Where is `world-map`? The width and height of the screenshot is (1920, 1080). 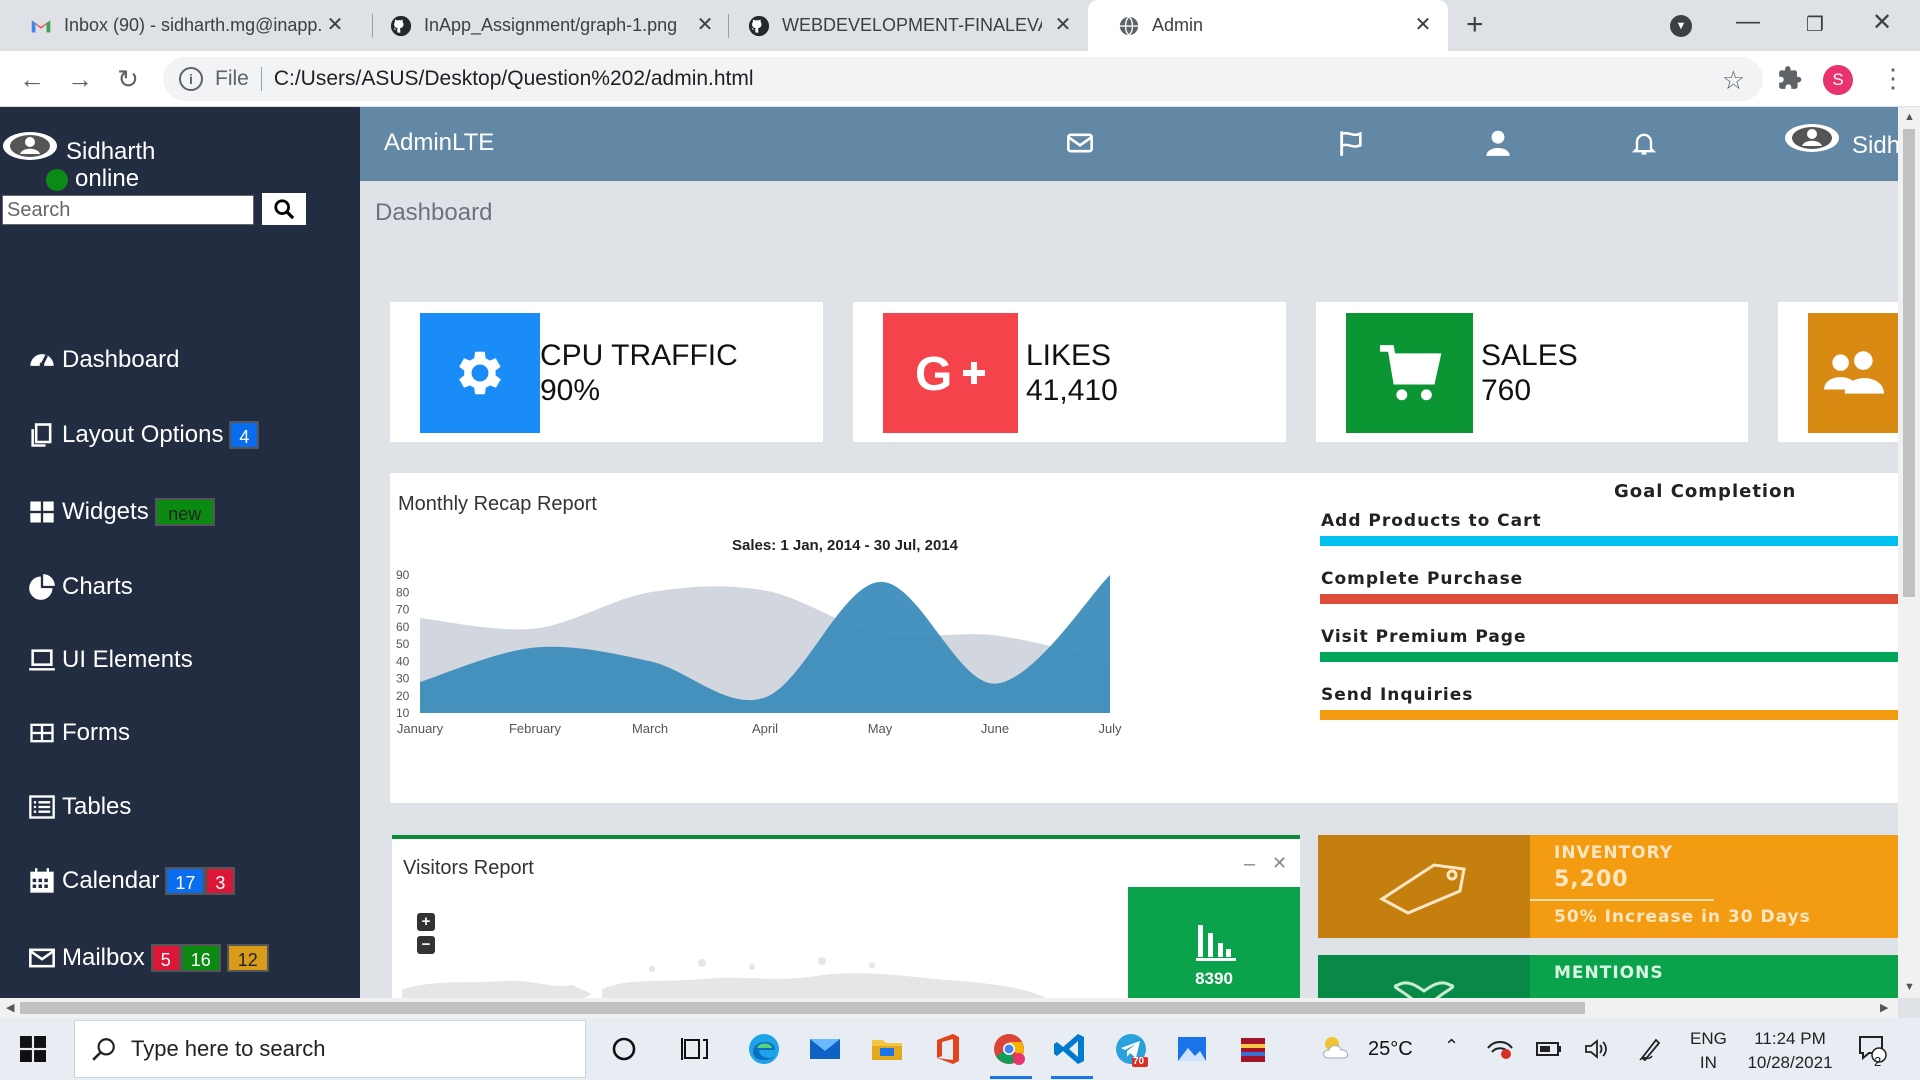 world-map is located at coordinates (752, 968).